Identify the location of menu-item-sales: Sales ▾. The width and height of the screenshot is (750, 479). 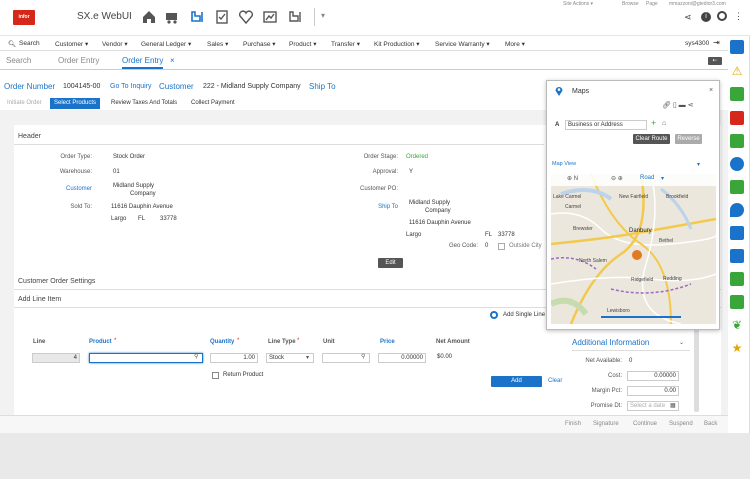
(217, 44).